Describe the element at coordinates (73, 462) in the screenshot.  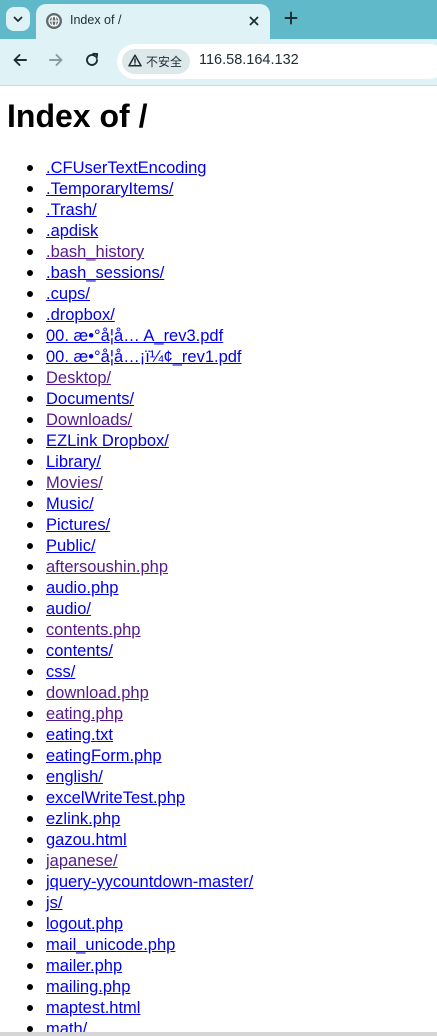
I see `file-link: Library/` at that location.